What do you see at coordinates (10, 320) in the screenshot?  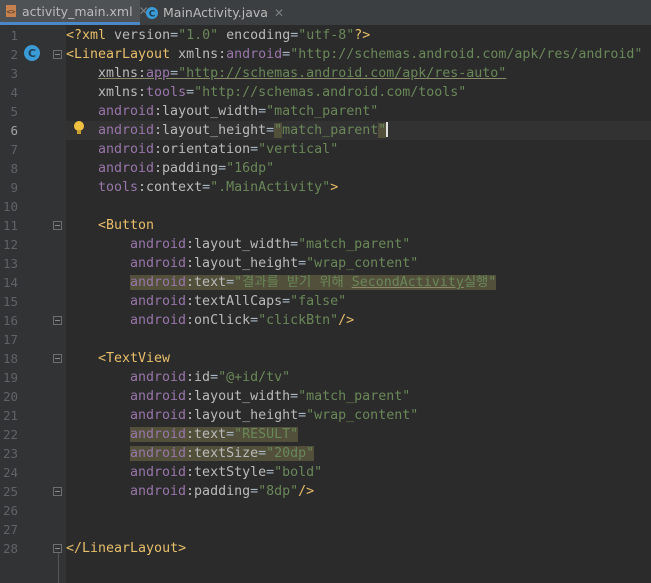 I see `line-number: 16` at bounding box center [10, 320].